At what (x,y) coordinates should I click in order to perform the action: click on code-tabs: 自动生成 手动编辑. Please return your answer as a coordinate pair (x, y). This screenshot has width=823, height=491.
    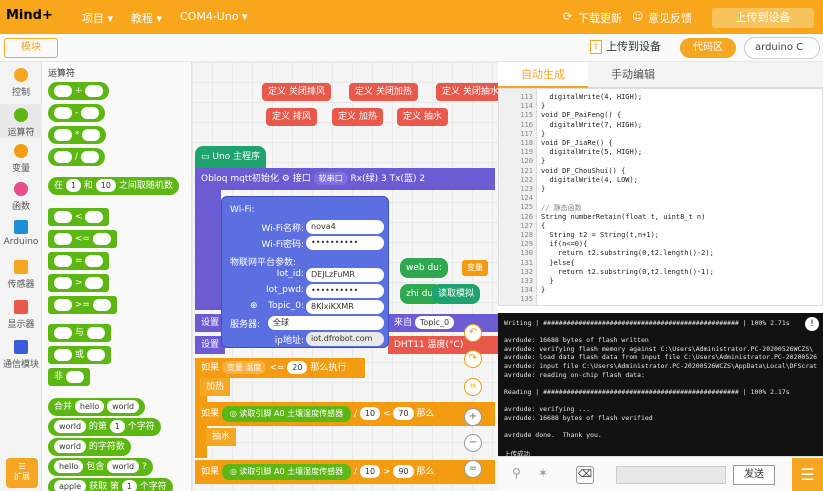
    Looking at the image, I should click on (660, 75).